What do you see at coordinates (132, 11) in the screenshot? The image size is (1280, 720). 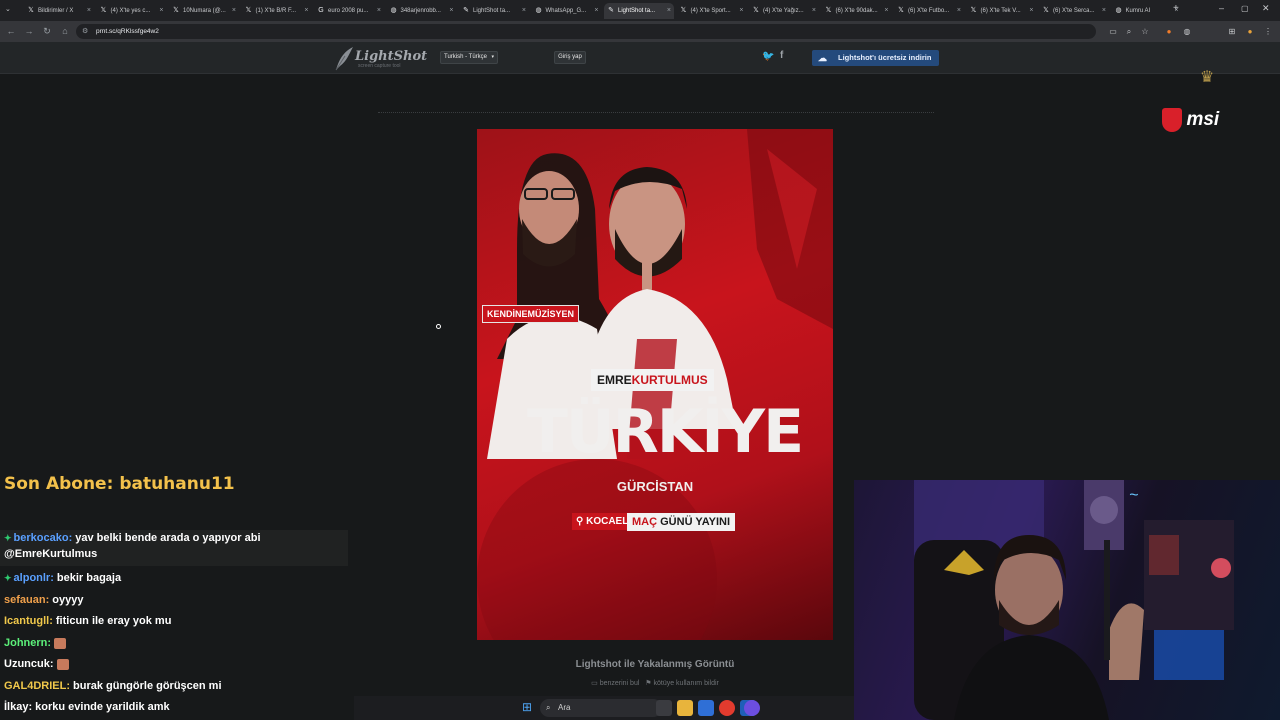 I see `browser-tab: 𝕏 (4) X'te yes c... ×` at bounding box center [132, 11].